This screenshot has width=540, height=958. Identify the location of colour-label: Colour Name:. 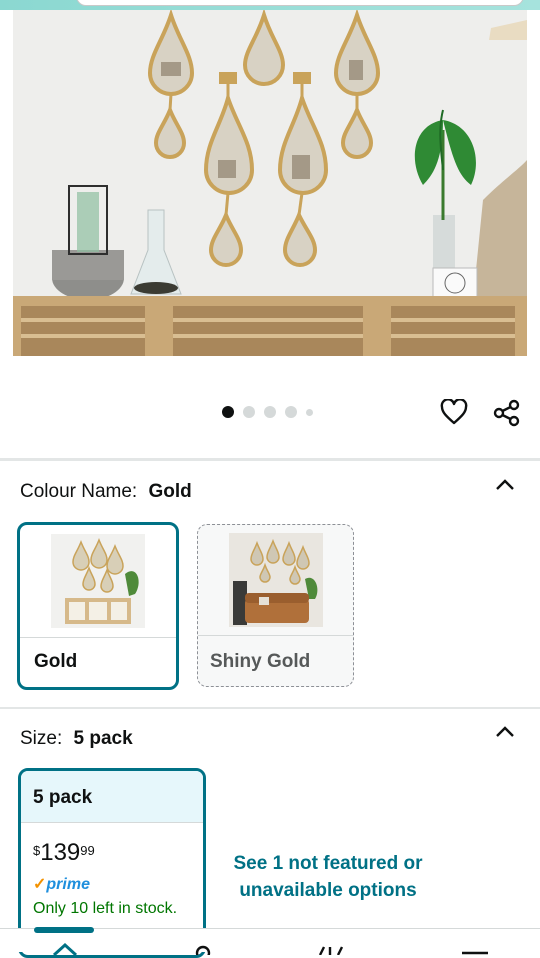
(79, 491).